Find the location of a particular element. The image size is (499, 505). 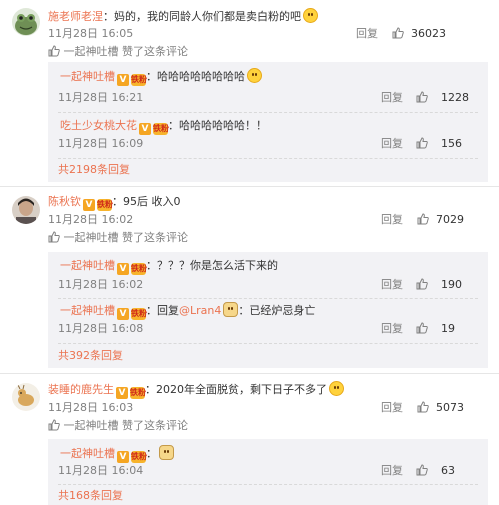

reply-text-prefix: ：回复 is located at coordinates (162, 310).